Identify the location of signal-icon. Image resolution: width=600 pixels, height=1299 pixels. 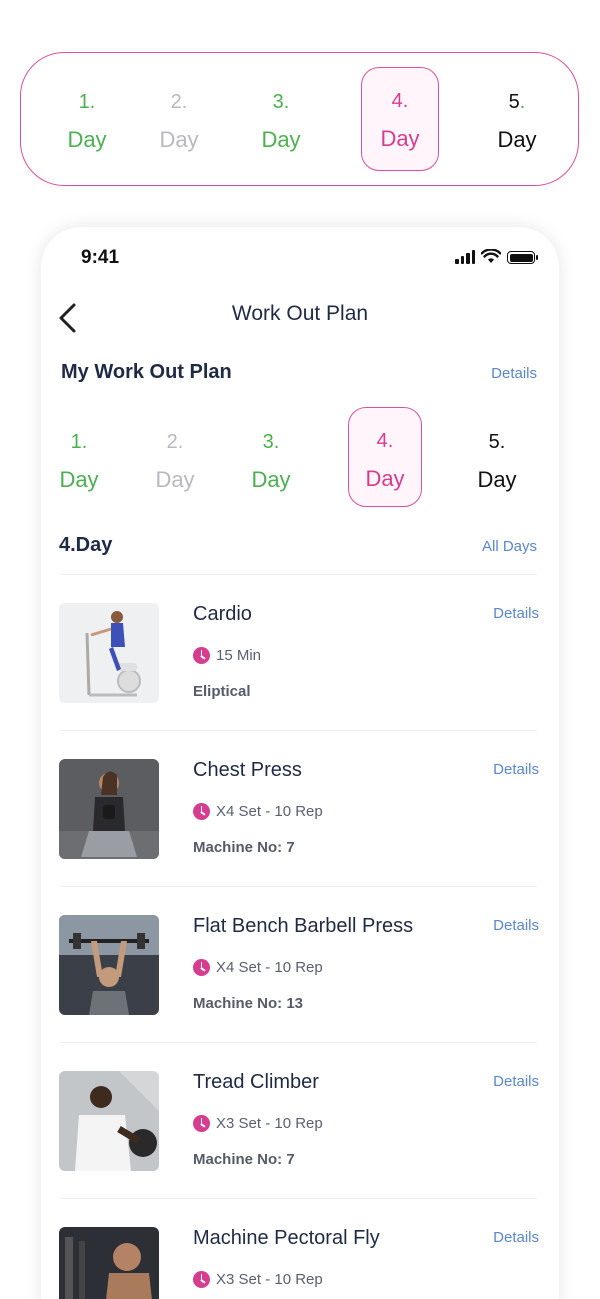
(465, 257).